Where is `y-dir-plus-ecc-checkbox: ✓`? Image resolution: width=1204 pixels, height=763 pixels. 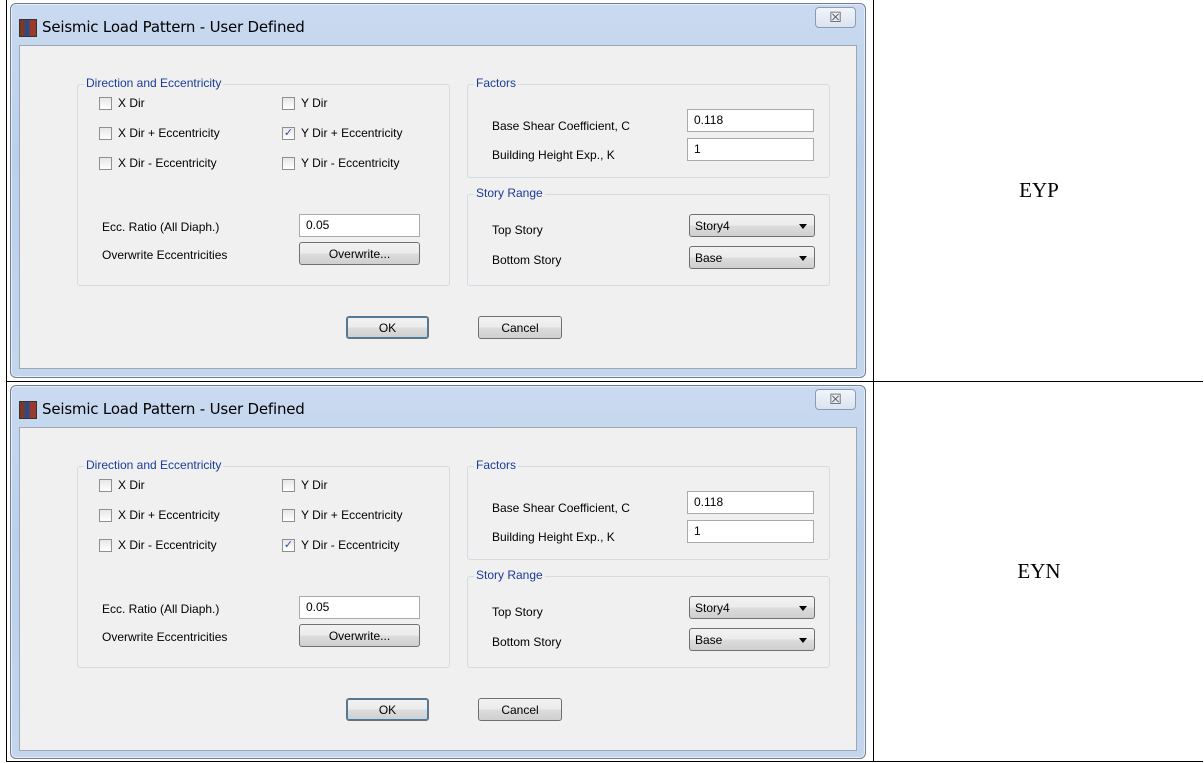 y-dir-plus-ecc-checkbox: ✓ is located at coordinates (288, 133).